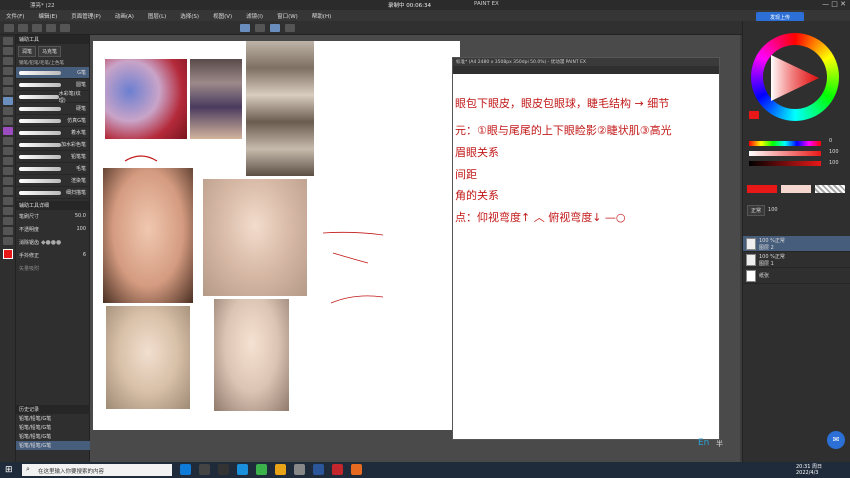 This screenshot has width=850, height=478. I want to click on clock-date: 2022/4/3, so click(807, 473).